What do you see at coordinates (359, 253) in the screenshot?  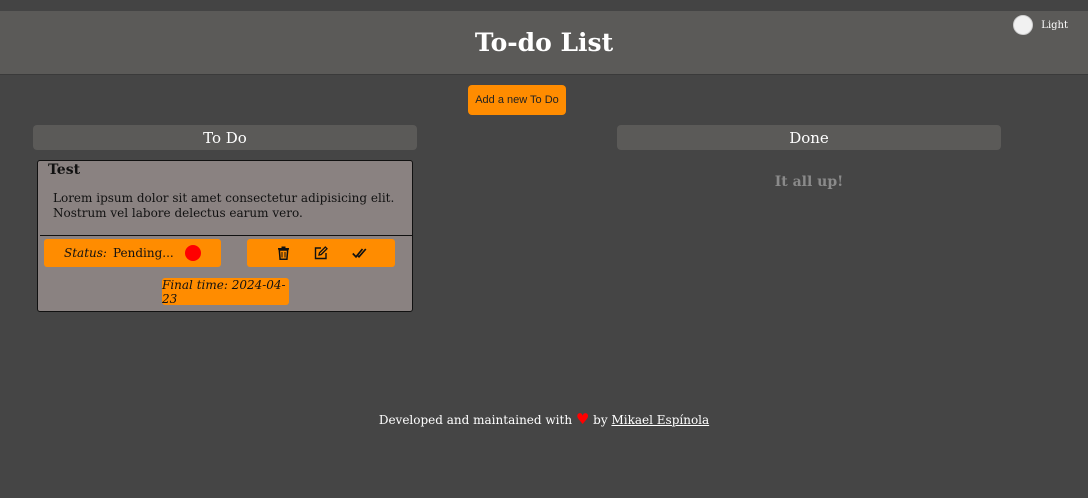 I see `double-check-icon` at bounding box center [359, 253].